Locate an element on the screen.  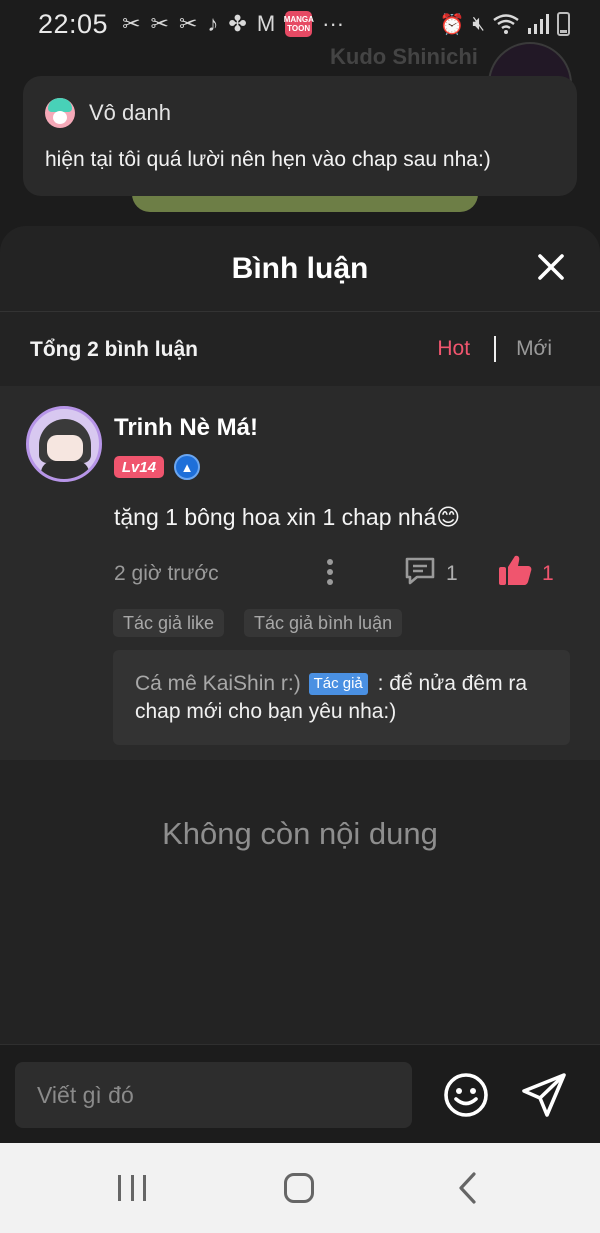
more-options-icon is located at coordinates (330, 572).